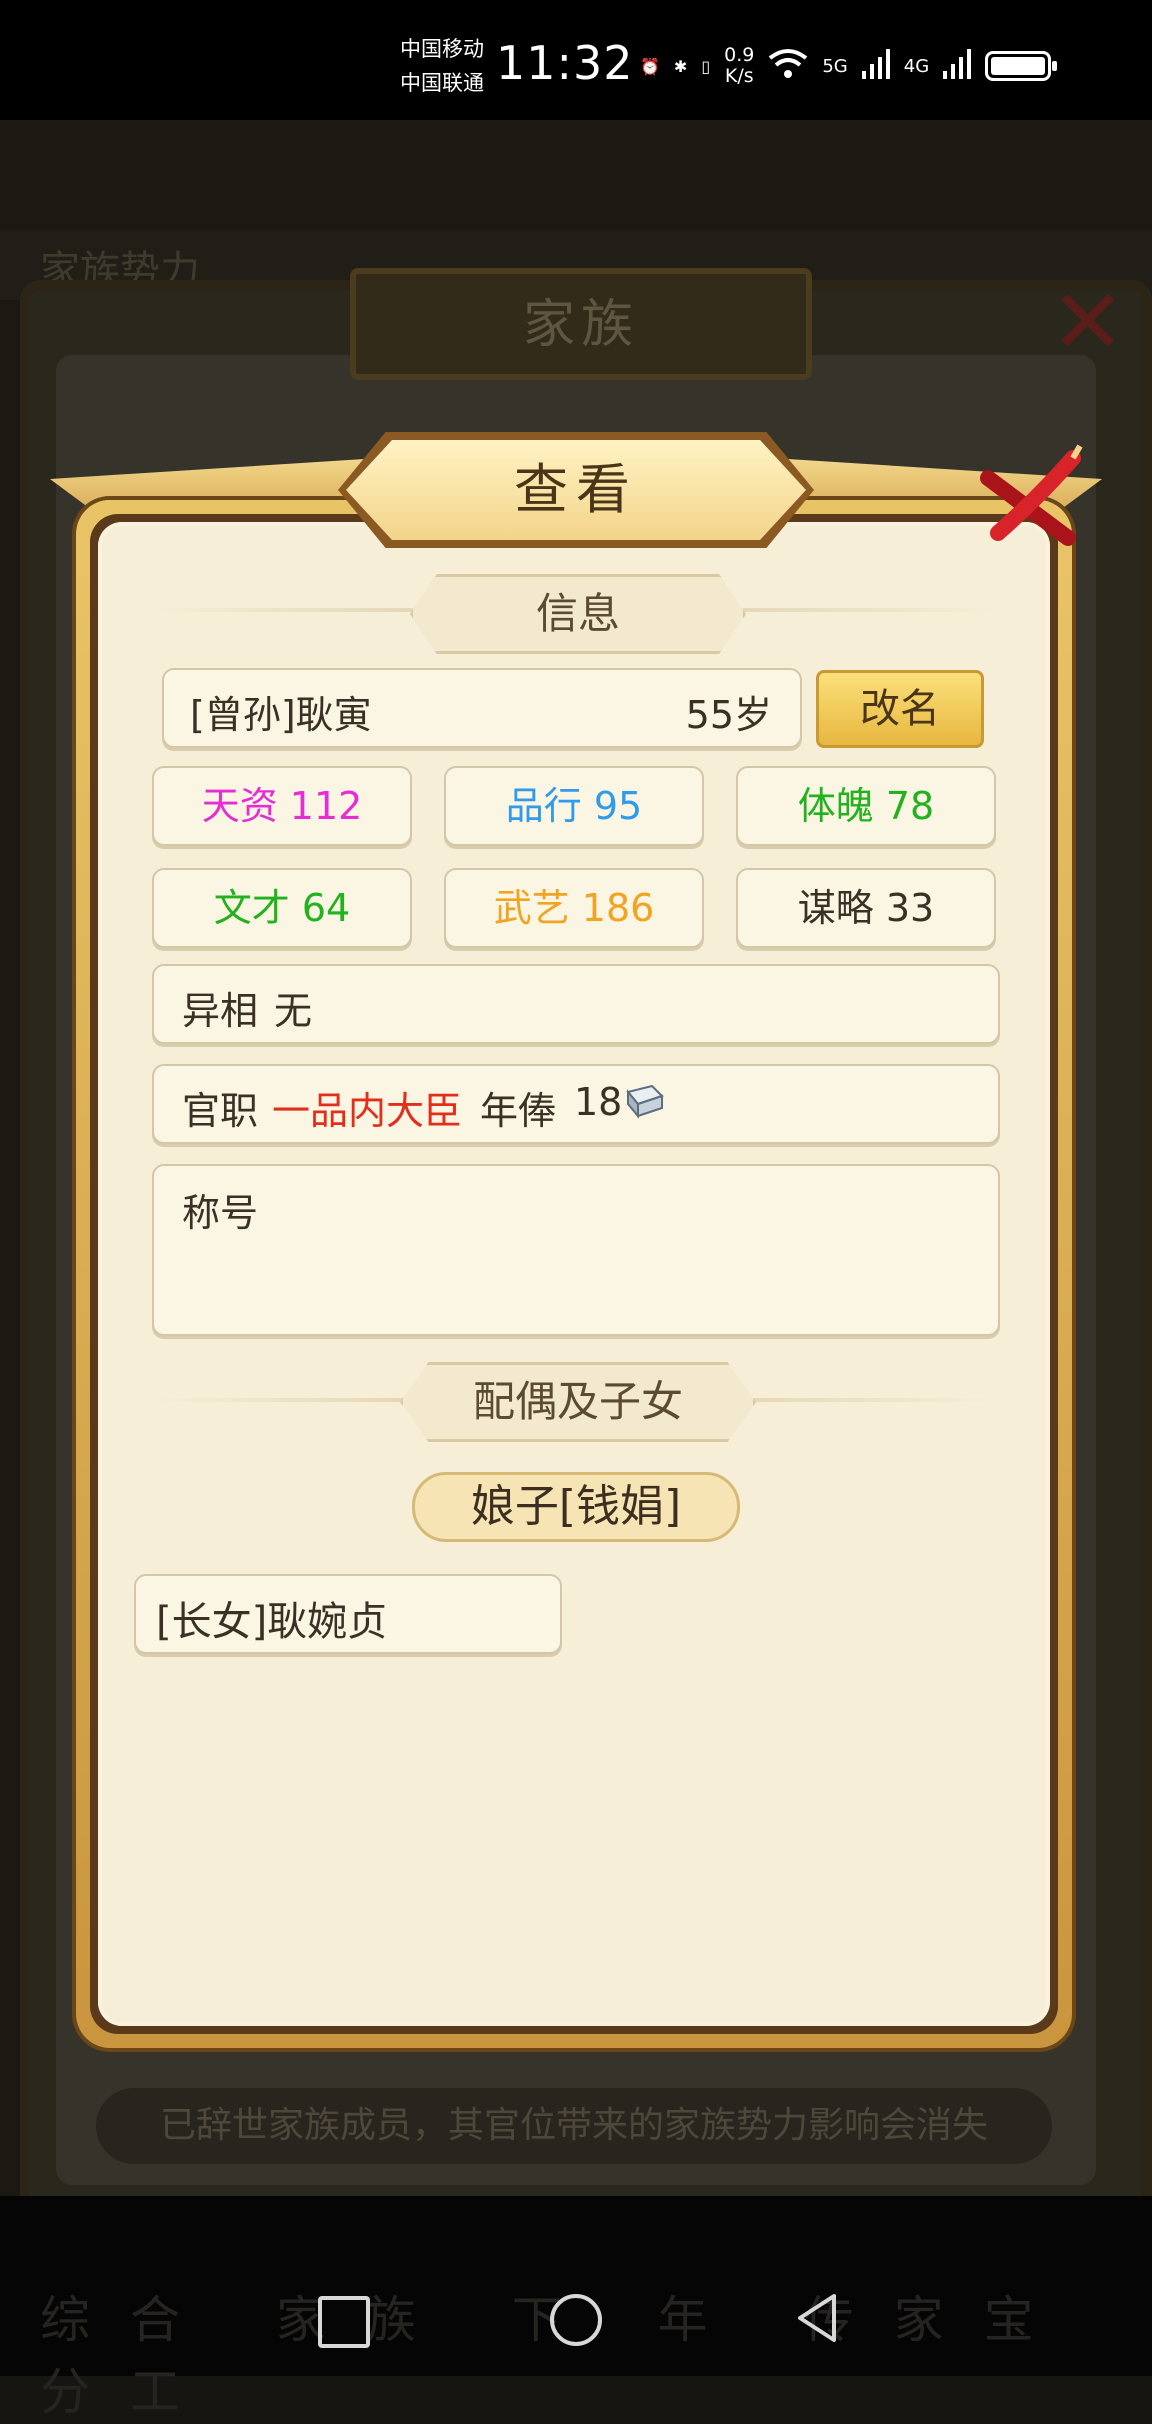 Image resolution: width=1152 pixels, height=2424 pixels. I want to click on stat-martial: 武艺 186, so click(574, 908).